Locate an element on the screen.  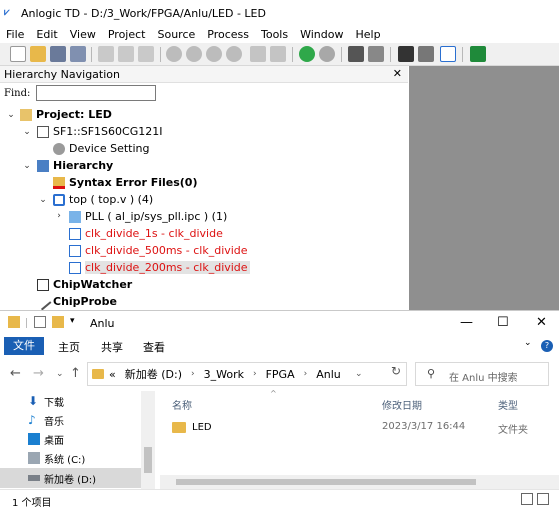
tree-item-device: SF1::SF1S60CG121I is located at coordinates (99, 131).